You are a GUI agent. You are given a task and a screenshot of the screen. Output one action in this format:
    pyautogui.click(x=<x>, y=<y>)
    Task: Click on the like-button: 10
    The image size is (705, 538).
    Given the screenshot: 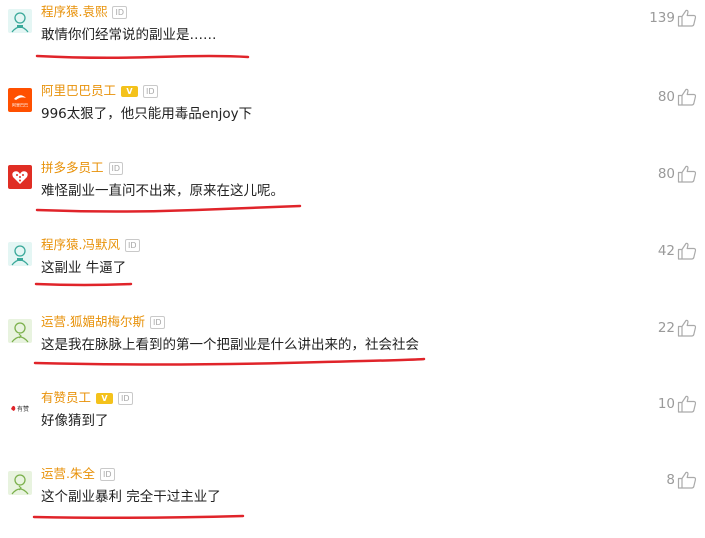 What is the action you would take?
    pyautogui.click(x=677, y=404)
    